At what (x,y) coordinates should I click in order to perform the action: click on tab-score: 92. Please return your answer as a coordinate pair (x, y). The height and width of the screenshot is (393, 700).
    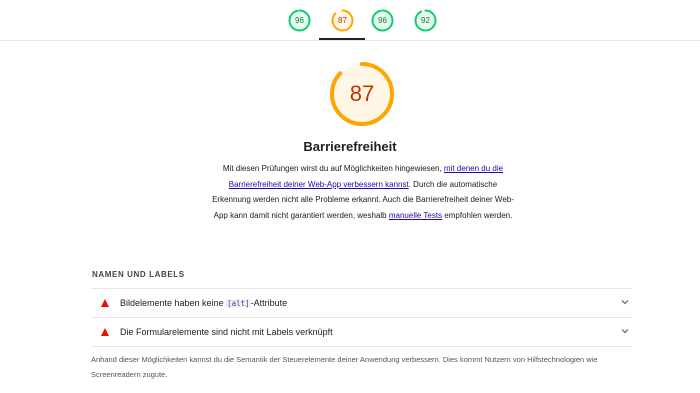
    Looking at the image, I should click on (425, 20).